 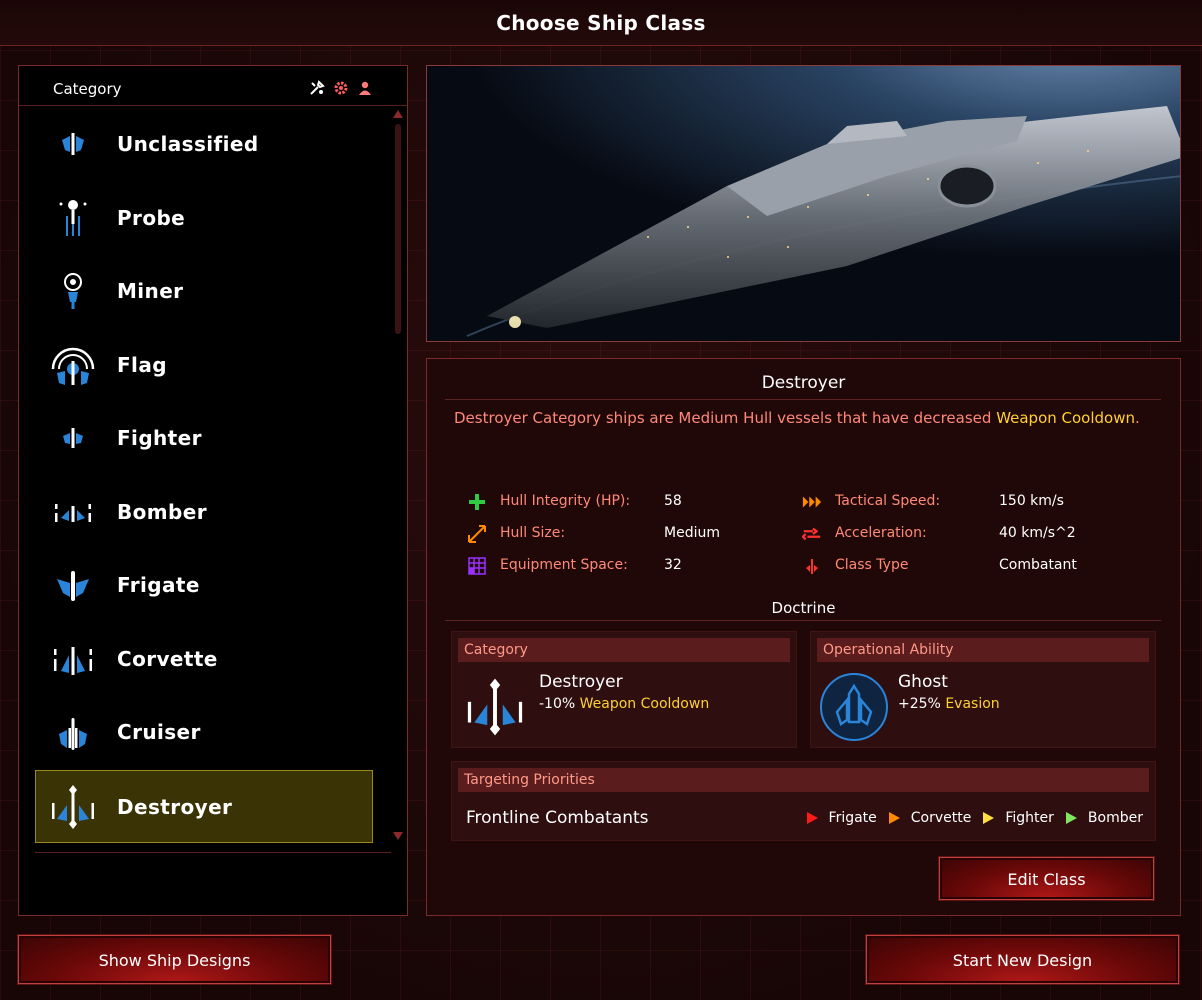 I want to click on category-item-probe: Probe, so click(x=205, y=219).